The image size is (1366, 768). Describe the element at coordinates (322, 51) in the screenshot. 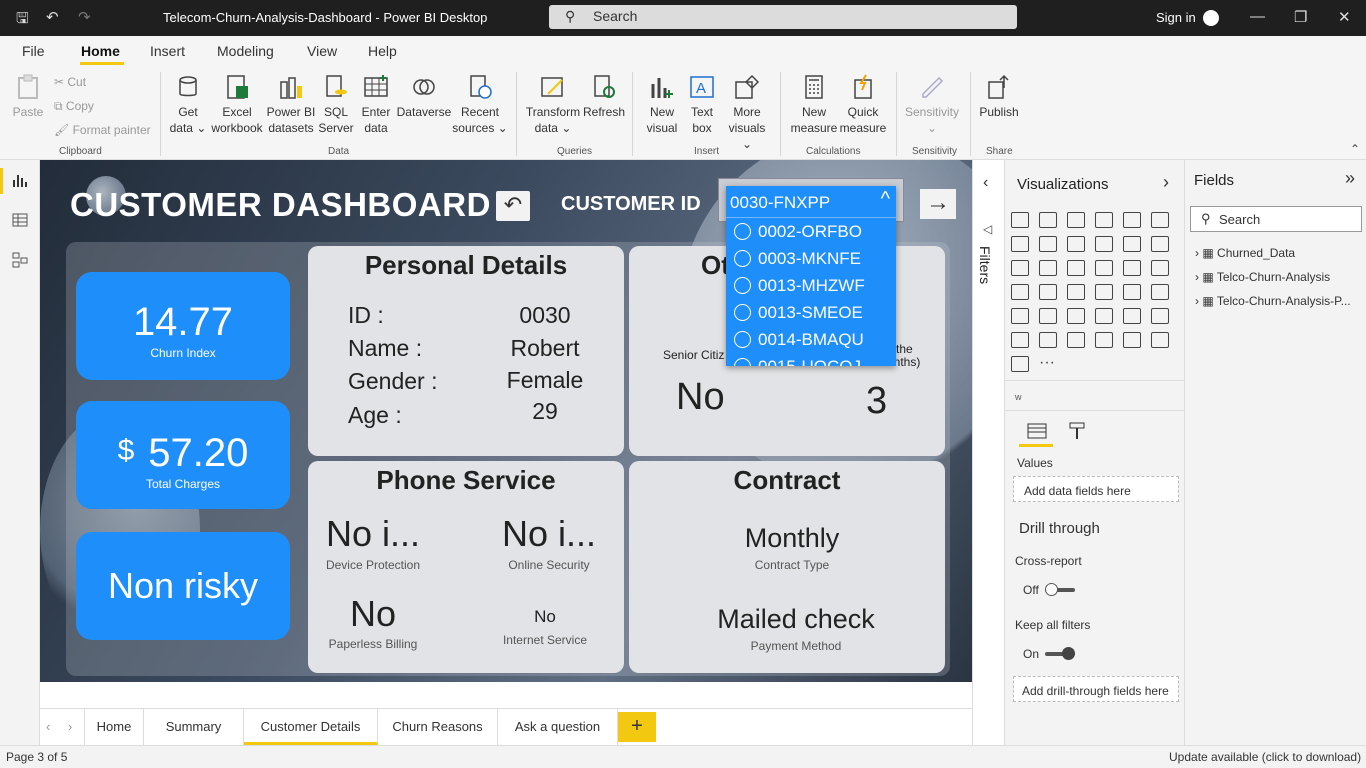

I see `menu-view: View` at that location.